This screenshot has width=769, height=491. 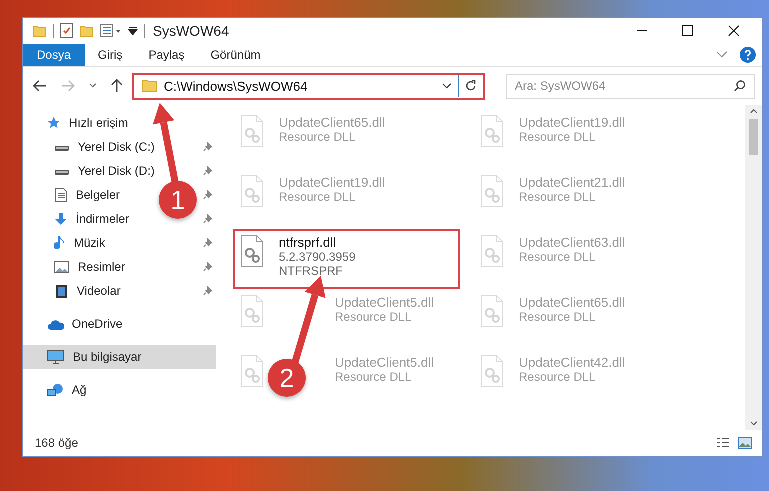 What do you see at coordinates (167, 55) in the screenshot?
I see `ribbon-tab: Paylaş` at bounding box center [167, 55].